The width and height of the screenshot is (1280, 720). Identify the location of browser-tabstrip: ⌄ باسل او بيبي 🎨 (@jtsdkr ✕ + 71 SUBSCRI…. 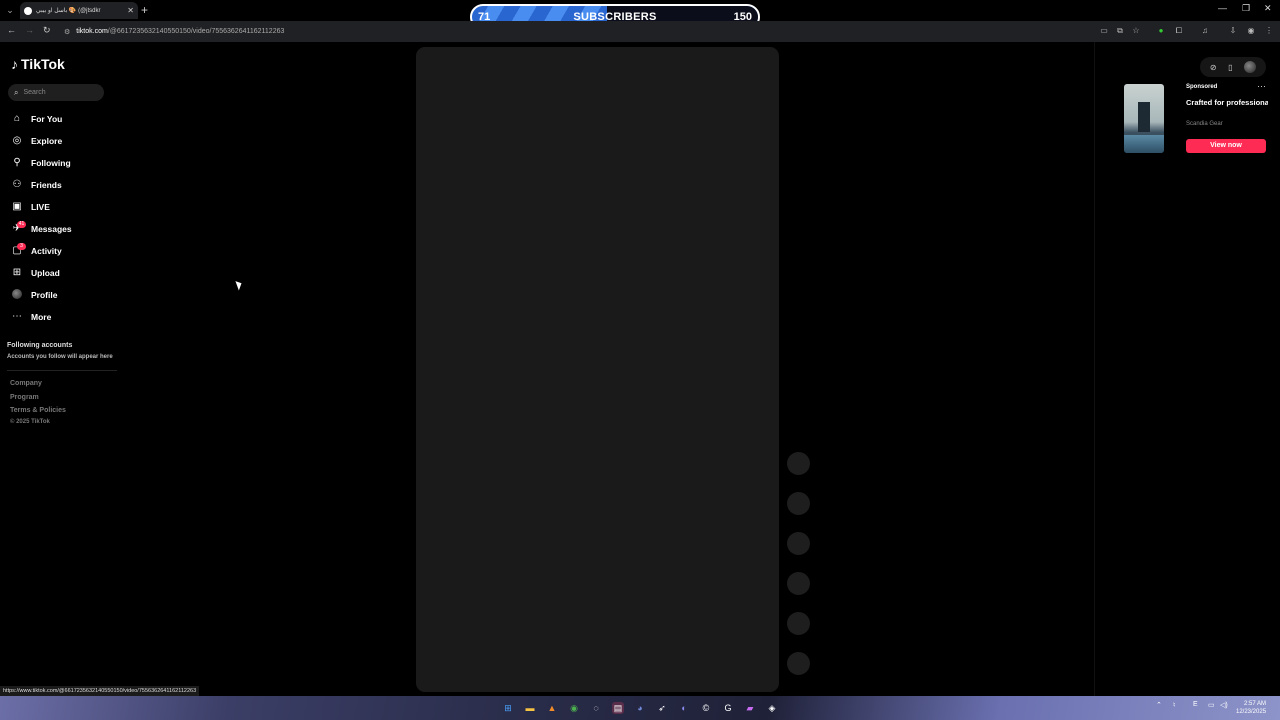
(640, 15).